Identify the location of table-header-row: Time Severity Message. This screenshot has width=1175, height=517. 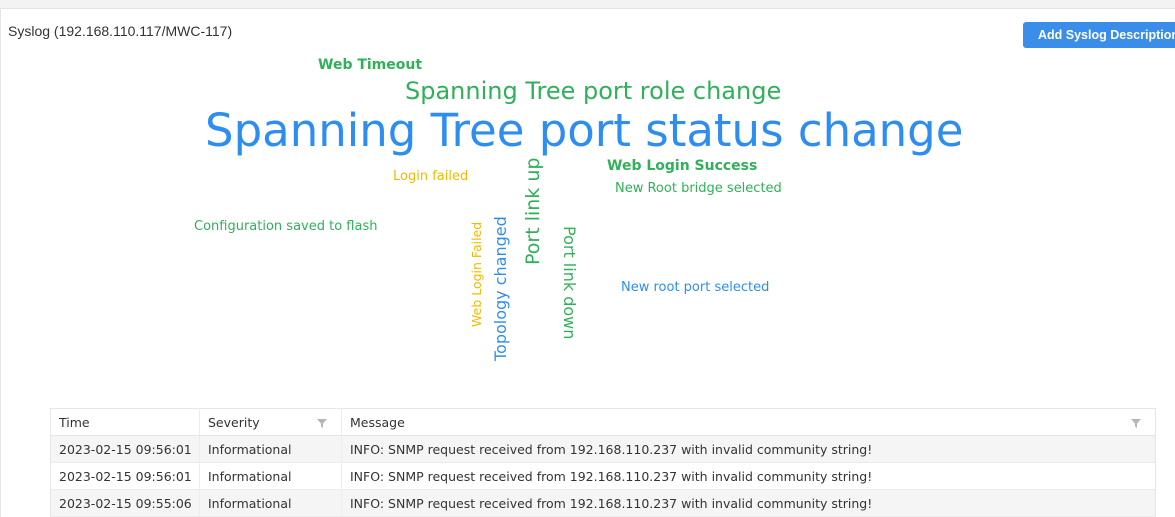
(603, 422).